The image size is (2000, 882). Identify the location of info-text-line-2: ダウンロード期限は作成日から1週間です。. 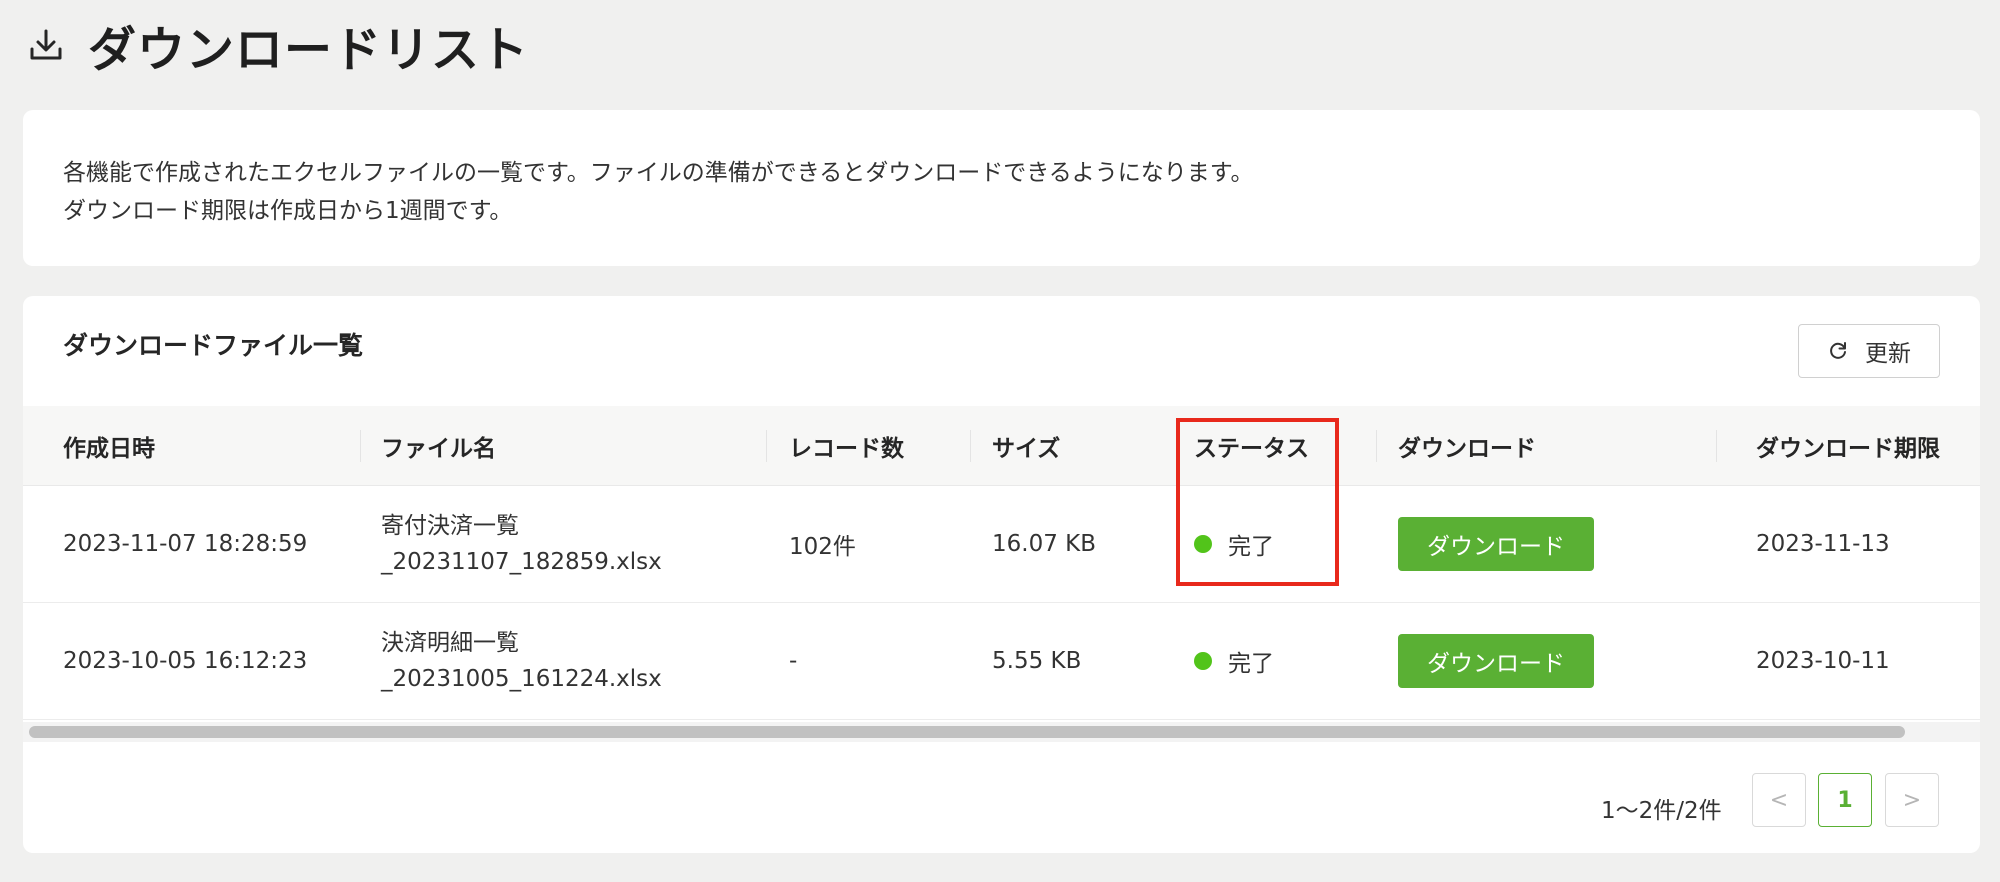
(288, 211).